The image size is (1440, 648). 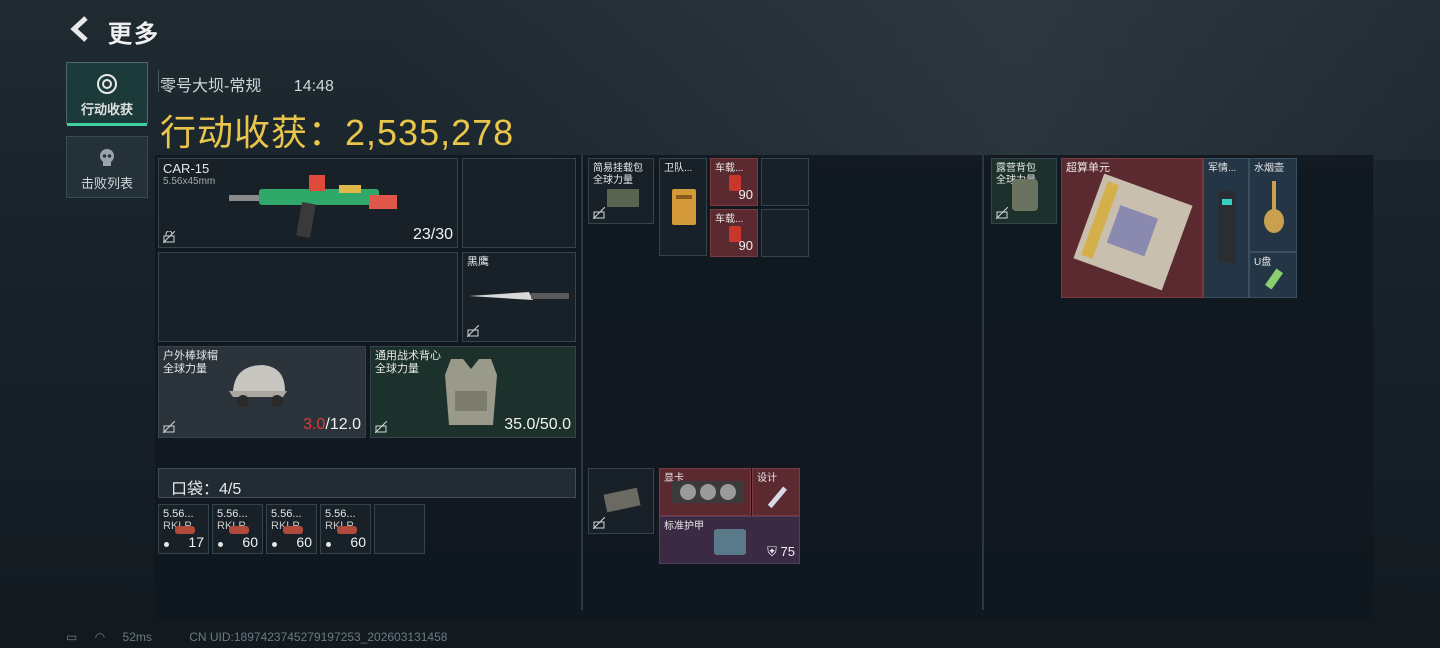 What do you see at coordinates (367, 483) in the screenshot?
I see `pocket-header: 口袋：4/5` at bounding box center [367, 483].